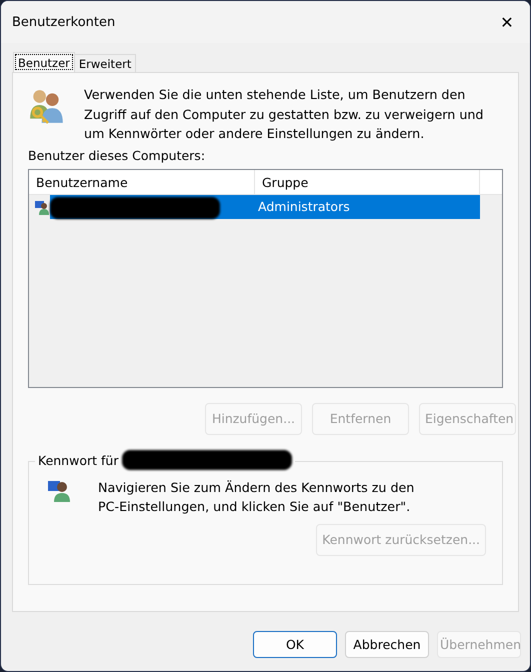 This screenshot has width=531, height=672. What do you see at coordinates (44, 62) in the screenshot?
I see `tab: Benutzer` at bounding box center [44, 62].